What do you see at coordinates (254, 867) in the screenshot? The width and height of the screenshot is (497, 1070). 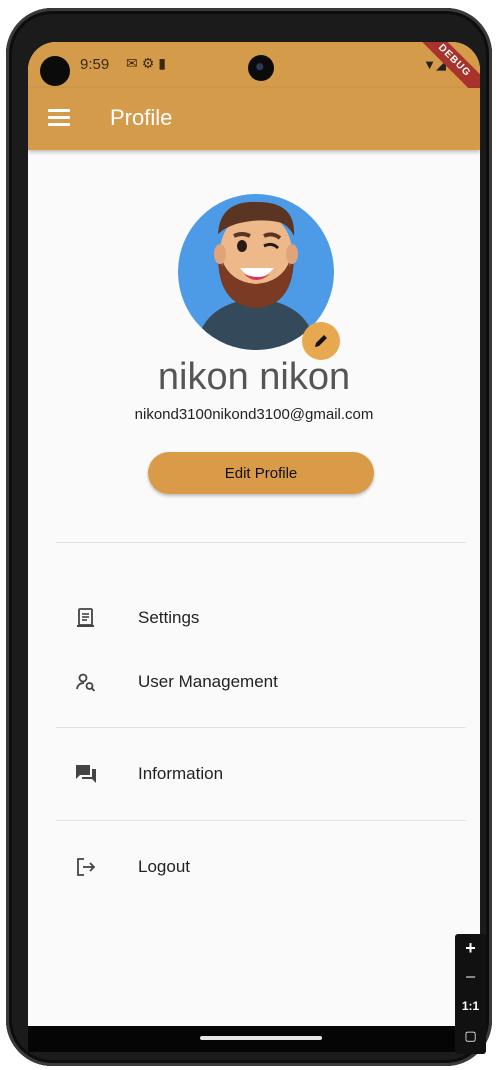 I see `menu-item-logout: Logout` at bounding box center [254, 867].